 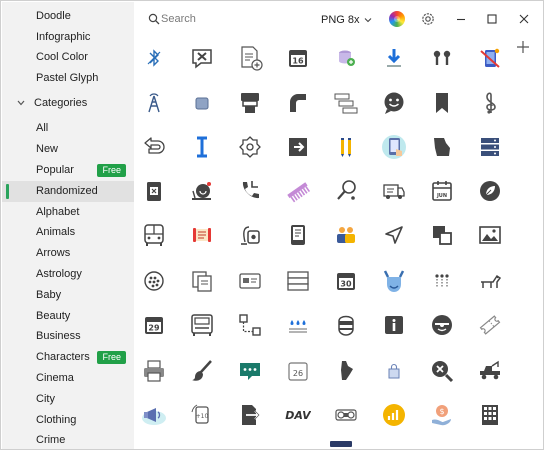 What do you see at coordinates (154, 281) in the screenshot?
I see `blackberry-icon` at bounding box center [154, 281].